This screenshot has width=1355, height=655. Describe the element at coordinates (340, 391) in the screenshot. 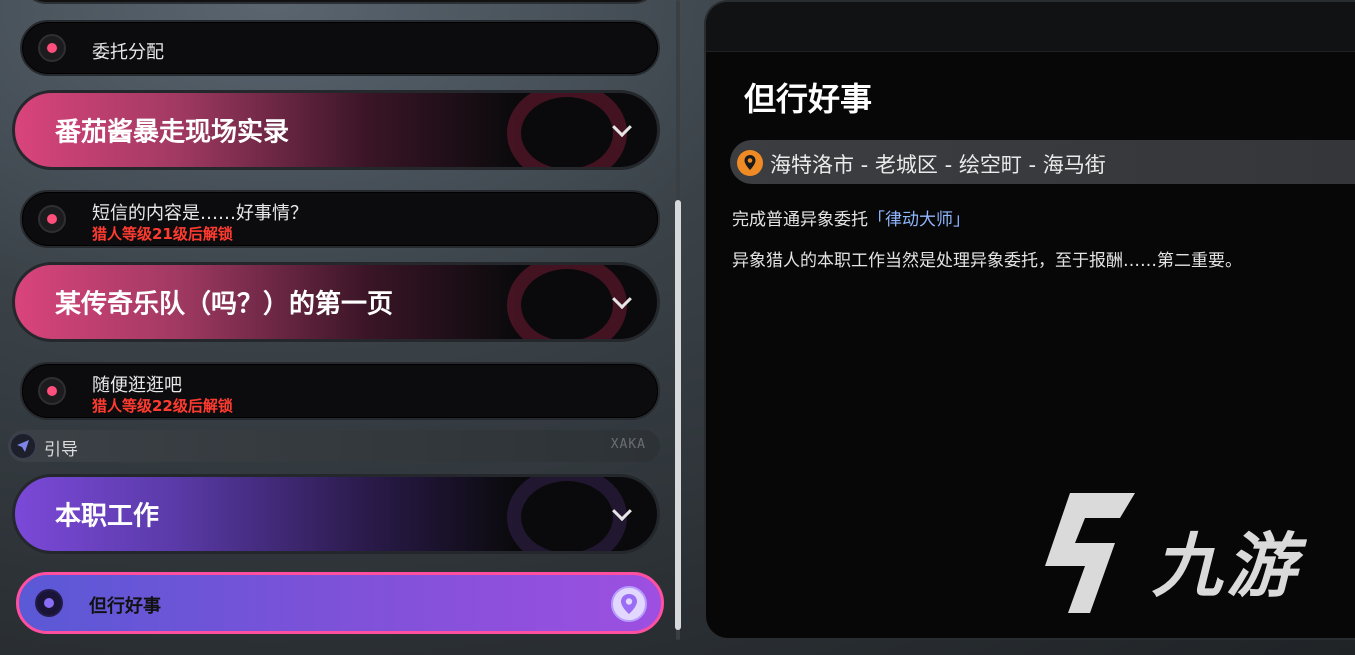

I see `task-item-stroll: 随便逛逛吧 猎人等级22级后解锁` at that location.